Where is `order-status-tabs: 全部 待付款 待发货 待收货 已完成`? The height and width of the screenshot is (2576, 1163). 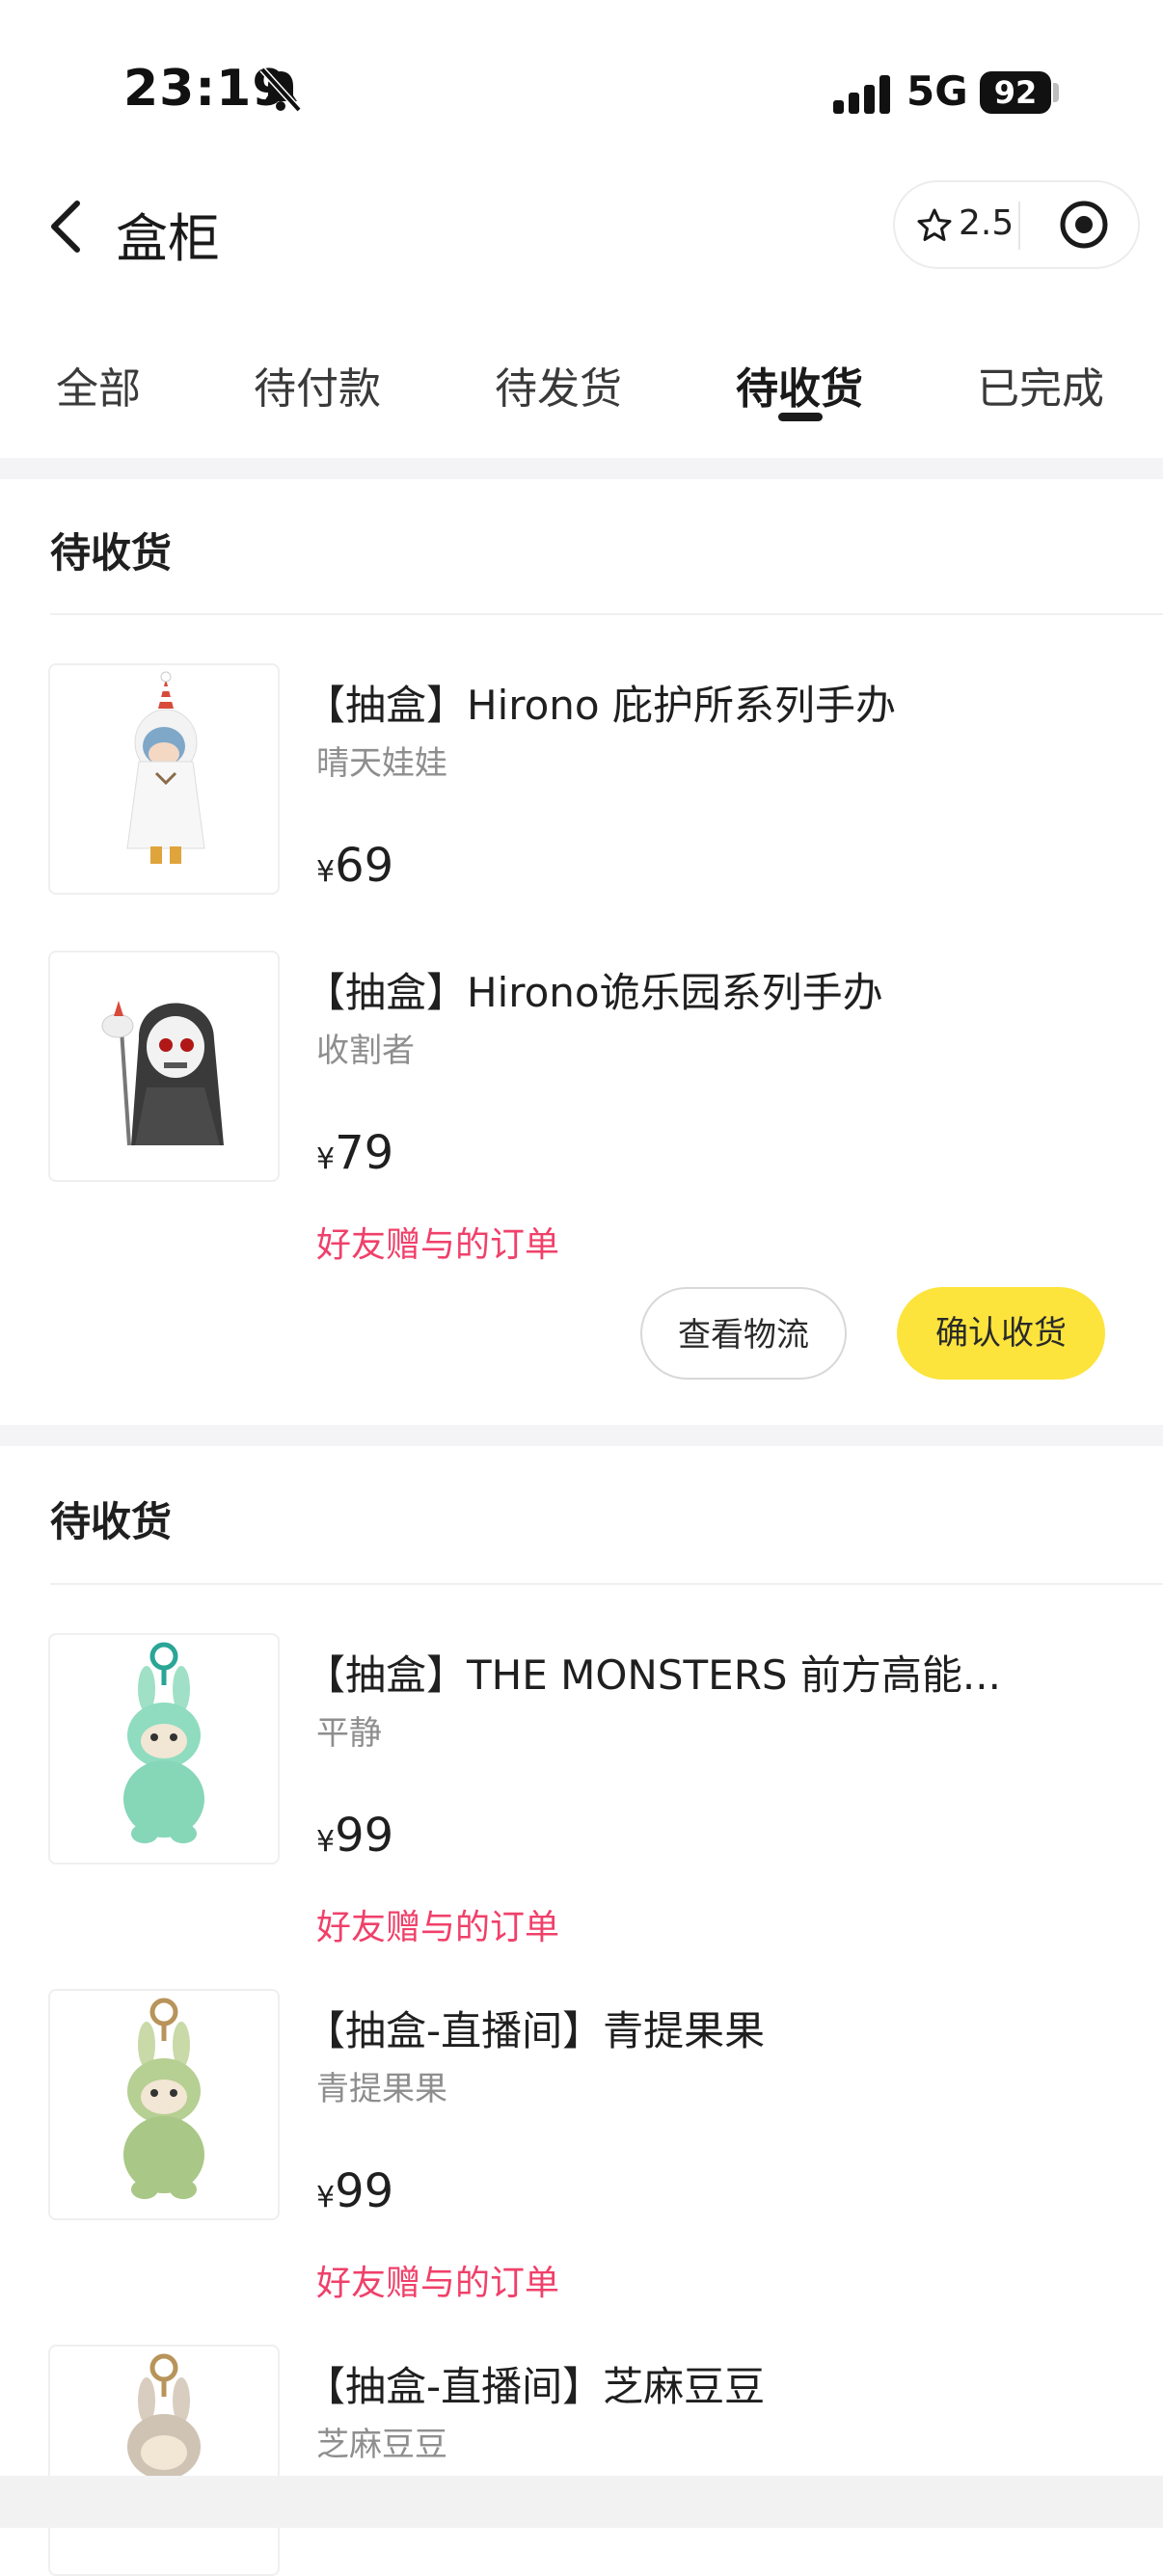 order-status-tabs: 全部 待付款 待发货 待收货 已完成 is located at coordinates (581, 400).